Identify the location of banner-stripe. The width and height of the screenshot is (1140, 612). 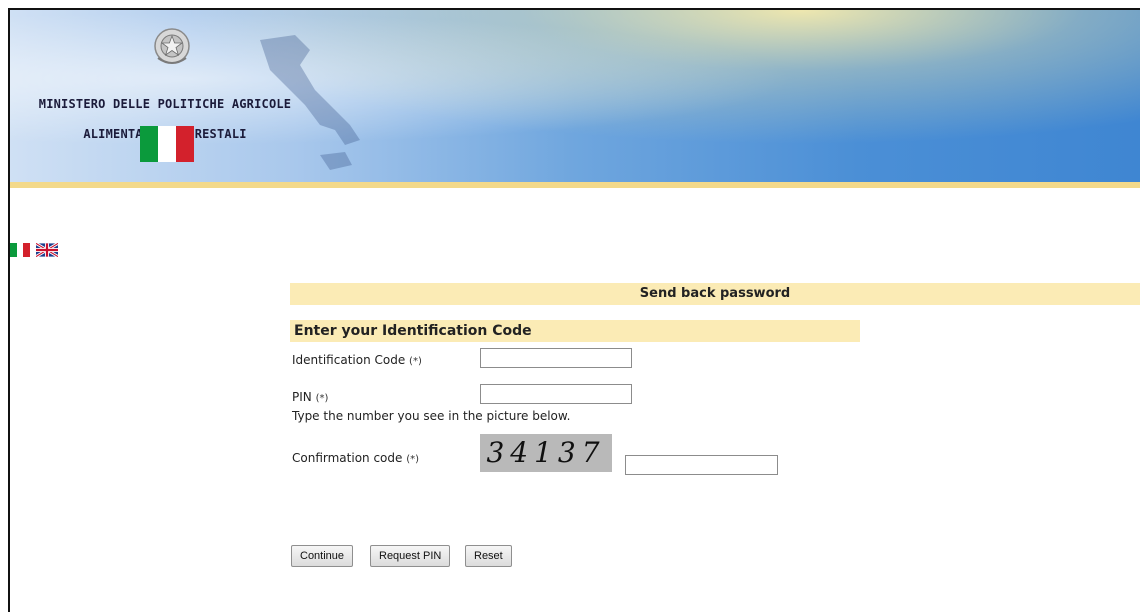
(575, 185).